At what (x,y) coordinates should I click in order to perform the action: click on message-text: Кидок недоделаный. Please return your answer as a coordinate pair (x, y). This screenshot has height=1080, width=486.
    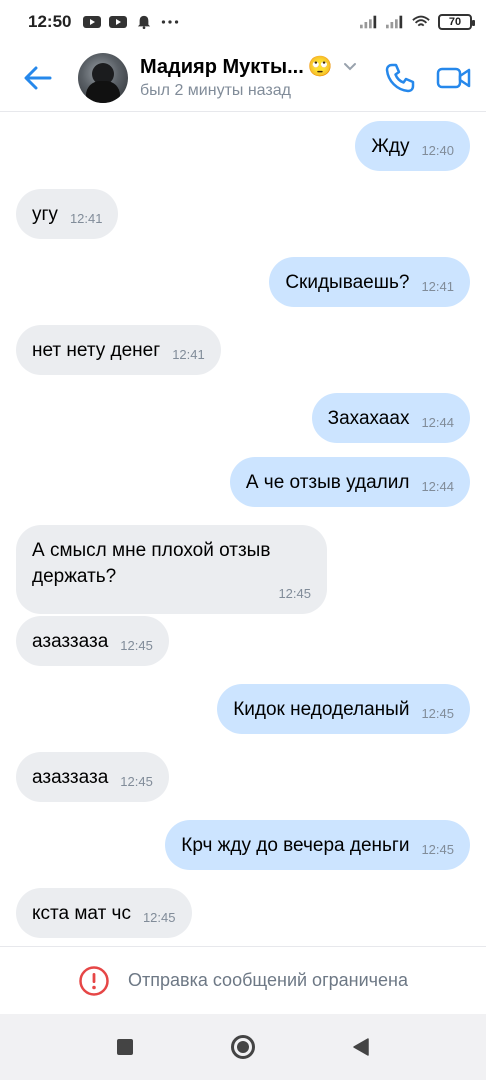
    Looking at the image, I should click on (321, 709).